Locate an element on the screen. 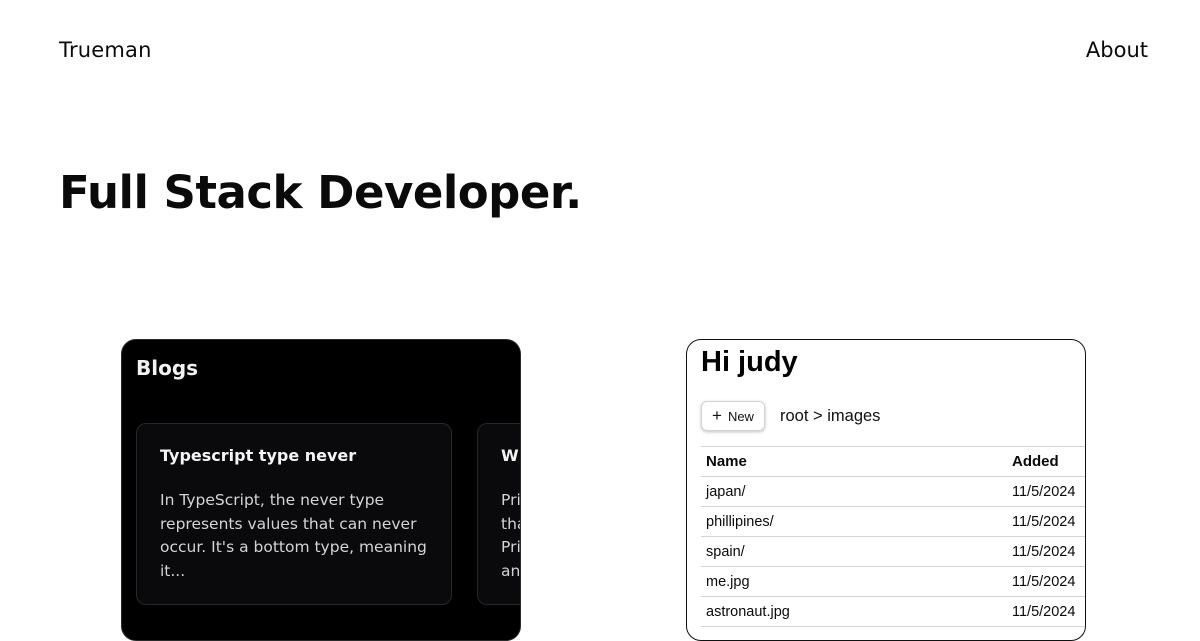  file-name: phillipines/ is located at coordinates (740, 521).